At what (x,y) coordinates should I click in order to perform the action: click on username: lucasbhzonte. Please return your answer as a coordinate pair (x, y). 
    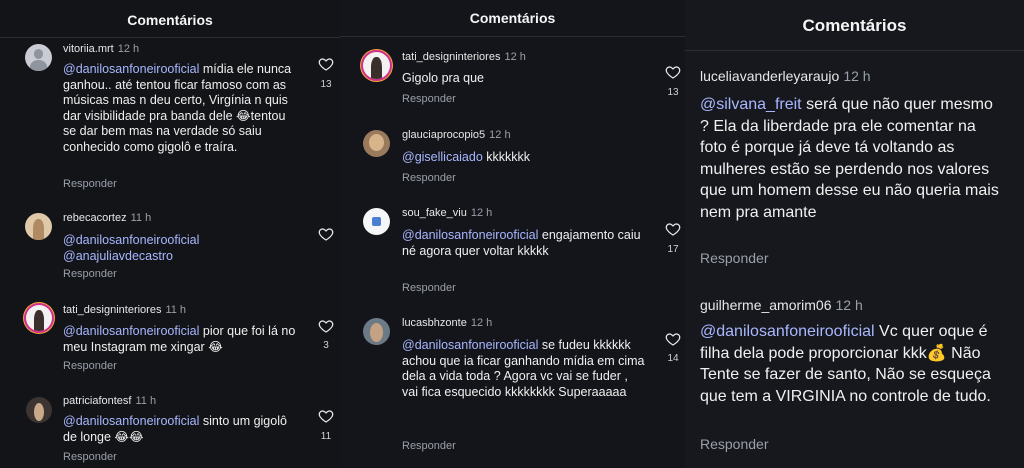
    Looking at the image, I should click on (434, 323).